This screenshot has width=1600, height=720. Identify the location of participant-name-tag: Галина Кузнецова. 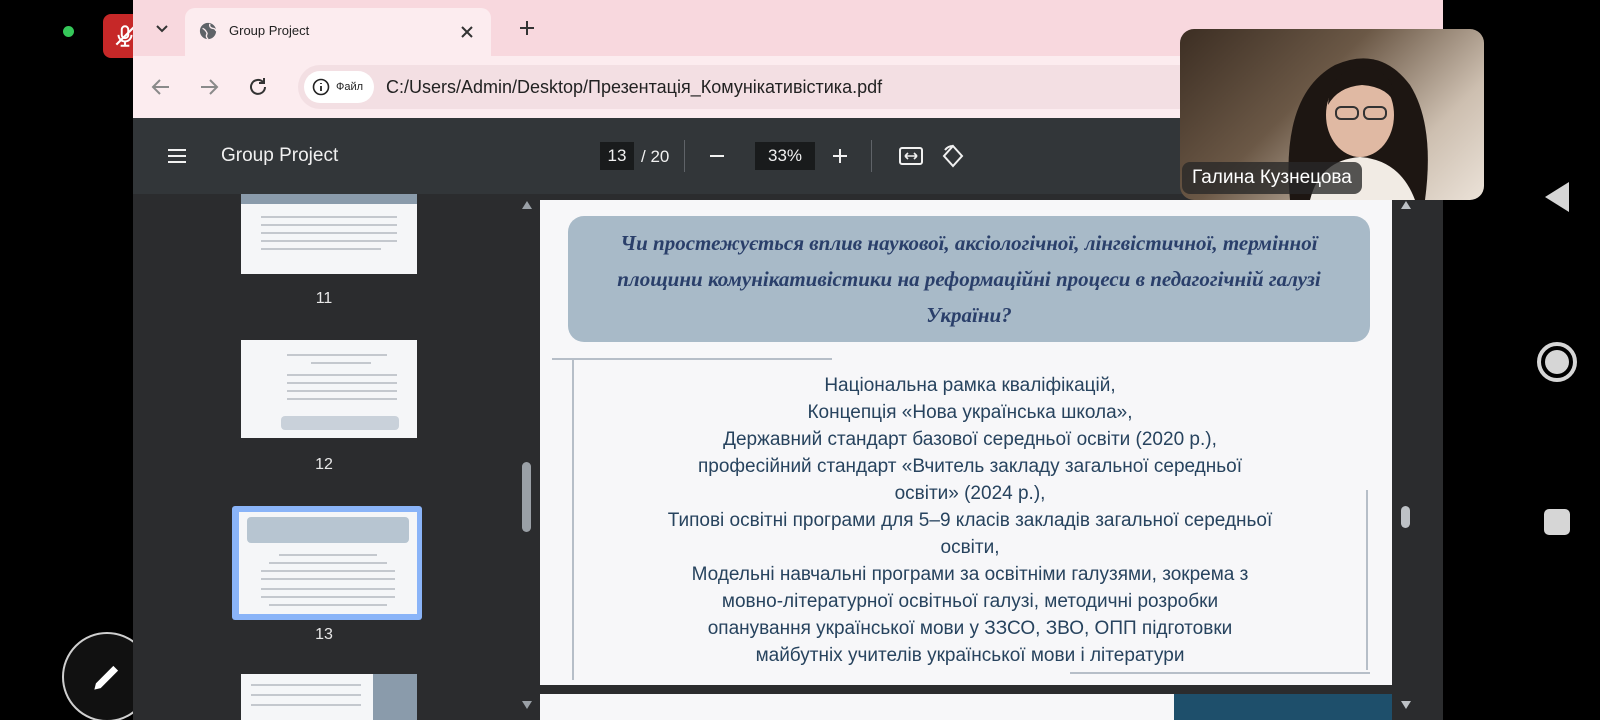
(1272, 178).